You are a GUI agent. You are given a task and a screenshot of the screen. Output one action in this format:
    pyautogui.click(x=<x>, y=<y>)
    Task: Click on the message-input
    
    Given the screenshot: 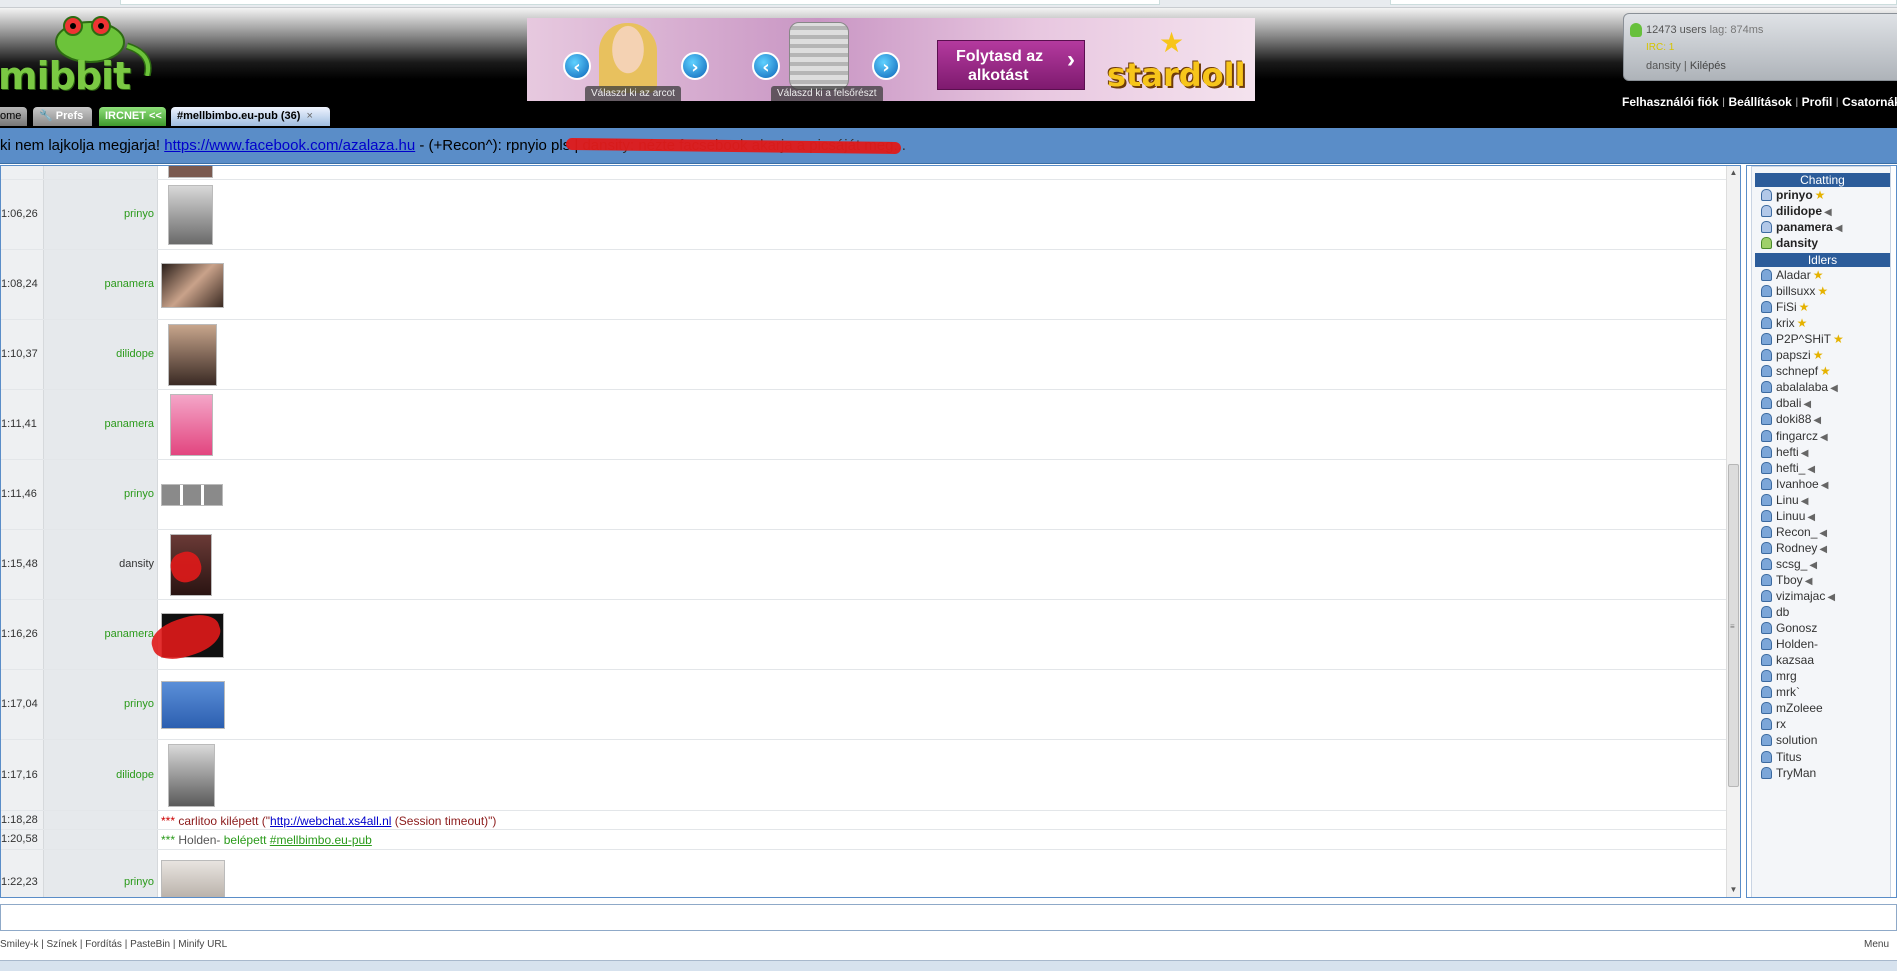 What is the action you would take?
    pyautogui.click(x=948, y=917)
    